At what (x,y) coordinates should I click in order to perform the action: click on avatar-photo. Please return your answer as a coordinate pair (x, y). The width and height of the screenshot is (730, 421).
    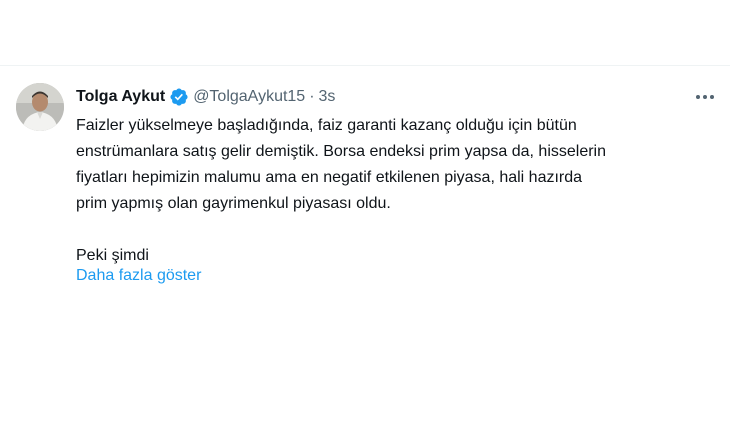
    Looking at the image, I should click on (40, 107).